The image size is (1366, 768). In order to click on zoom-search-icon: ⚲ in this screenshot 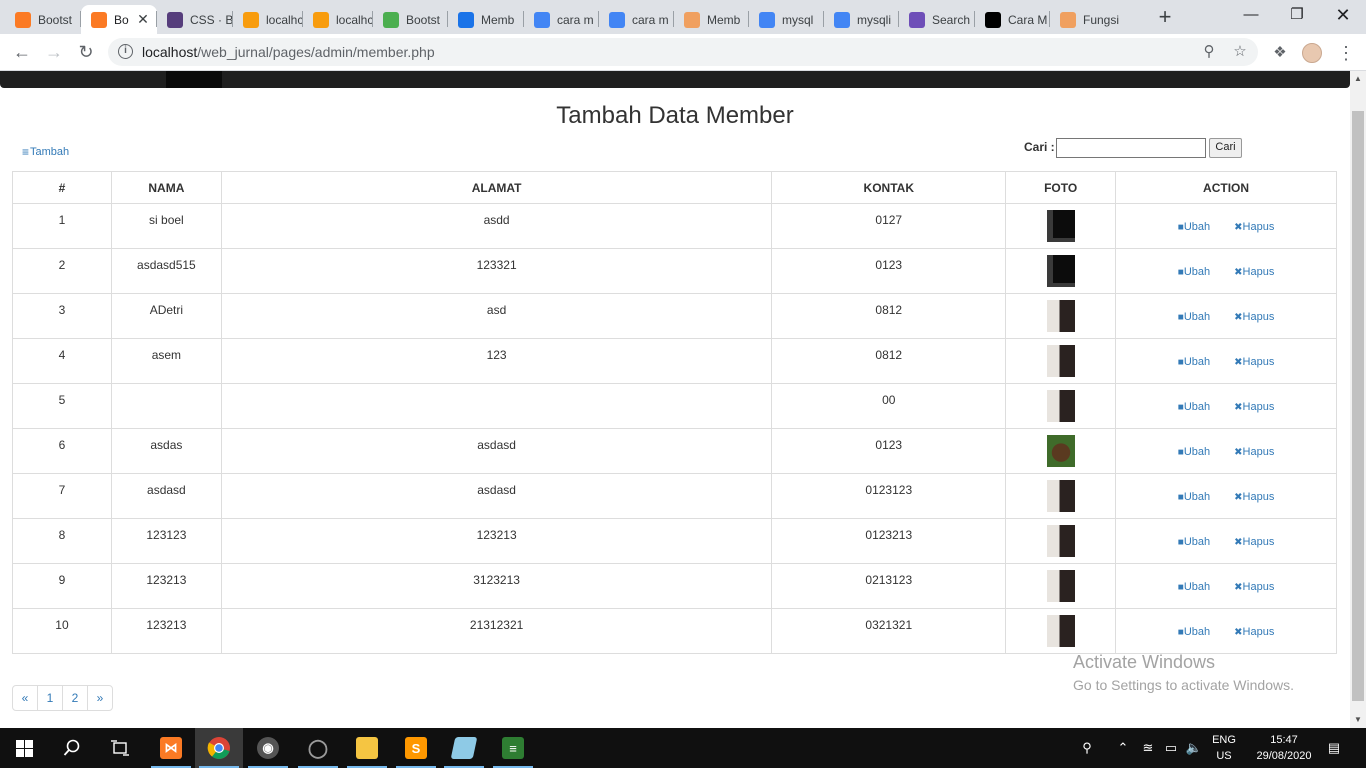, I will do `click(1209, 52)`.